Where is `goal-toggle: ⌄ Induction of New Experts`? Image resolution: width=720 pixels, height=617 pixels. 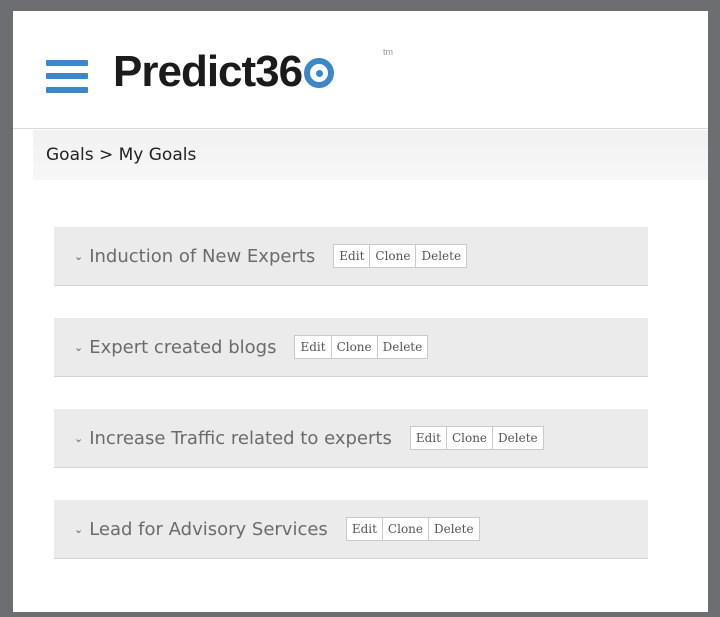 goal-toggle: ⌄ Induction of New Experts is located at coordinates (194, 256).